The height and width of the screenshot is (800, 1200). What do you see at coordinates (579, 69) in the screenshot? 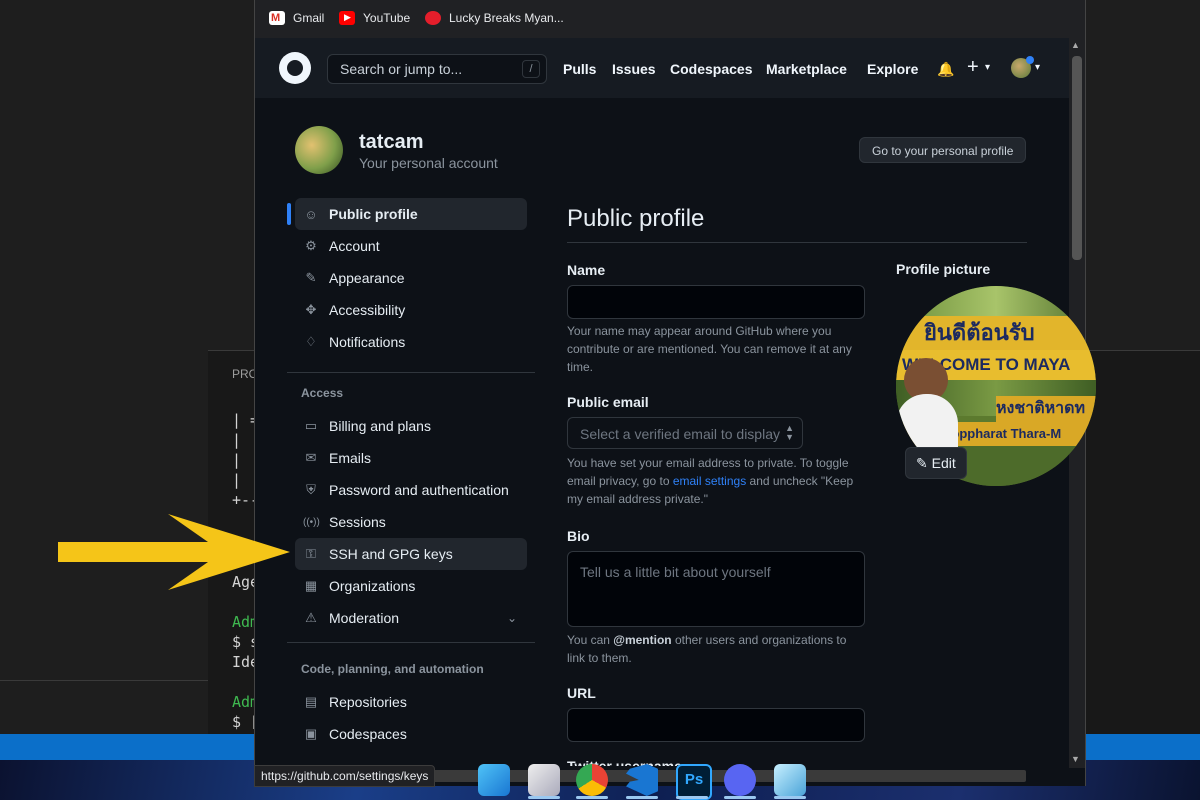
I see `nav-pulls: Pulls` at bounding box center [579, 69].